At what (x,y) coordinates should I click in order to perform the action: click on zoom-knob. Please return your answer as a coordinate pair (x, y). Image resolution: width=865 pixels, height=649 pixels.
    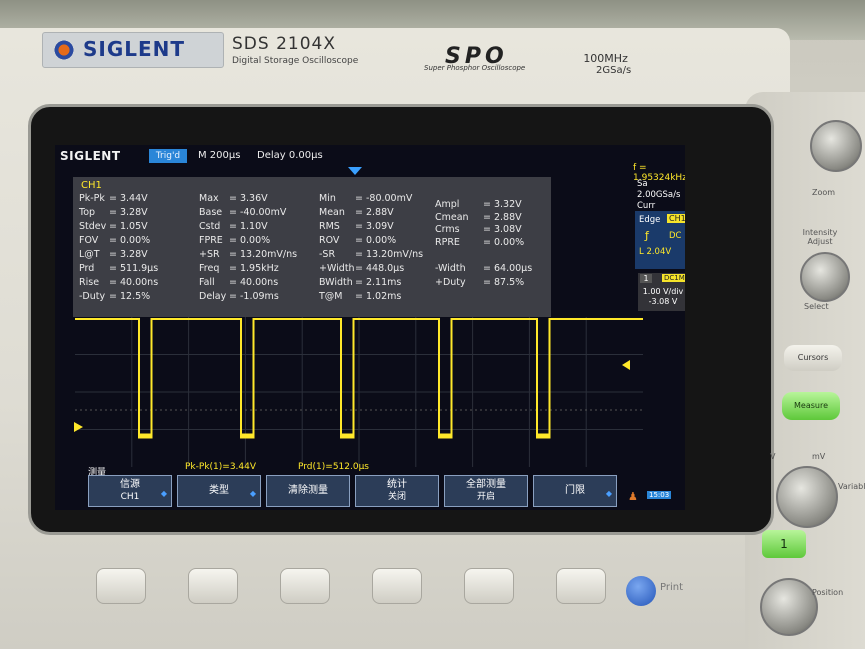
    Looking at the image, I should click on (836, 146).